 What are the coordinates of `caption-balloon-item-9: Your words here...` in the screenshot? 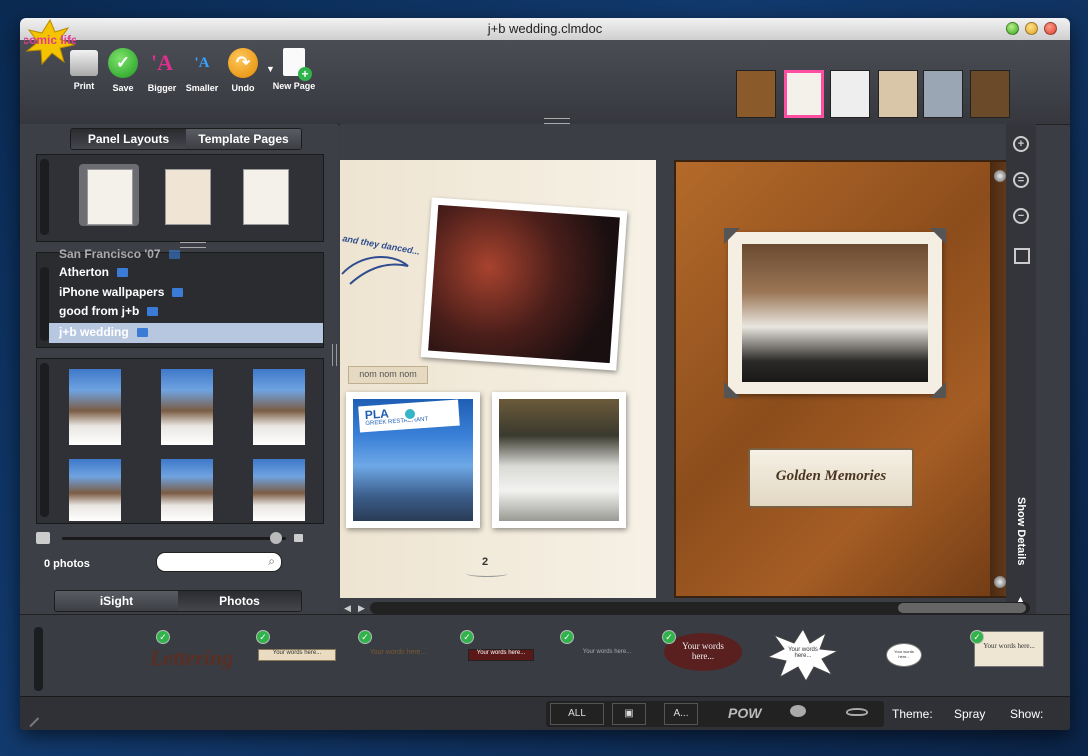 It's located at (1009, 649).